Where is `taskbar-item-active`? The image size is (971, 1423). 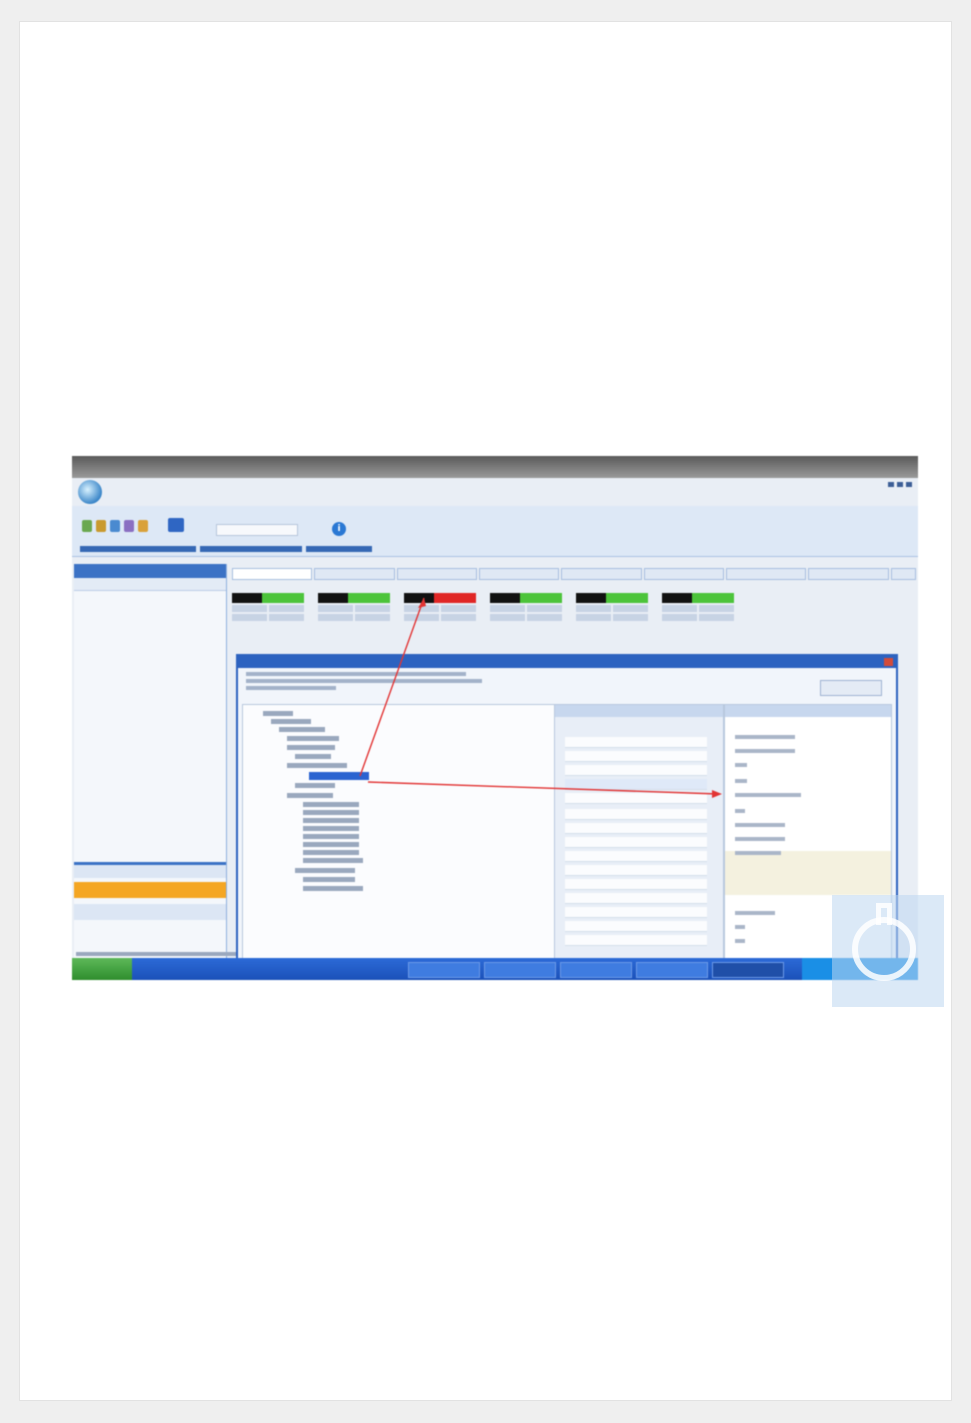 taskbar-item-active is located at coordinates (748, 970).